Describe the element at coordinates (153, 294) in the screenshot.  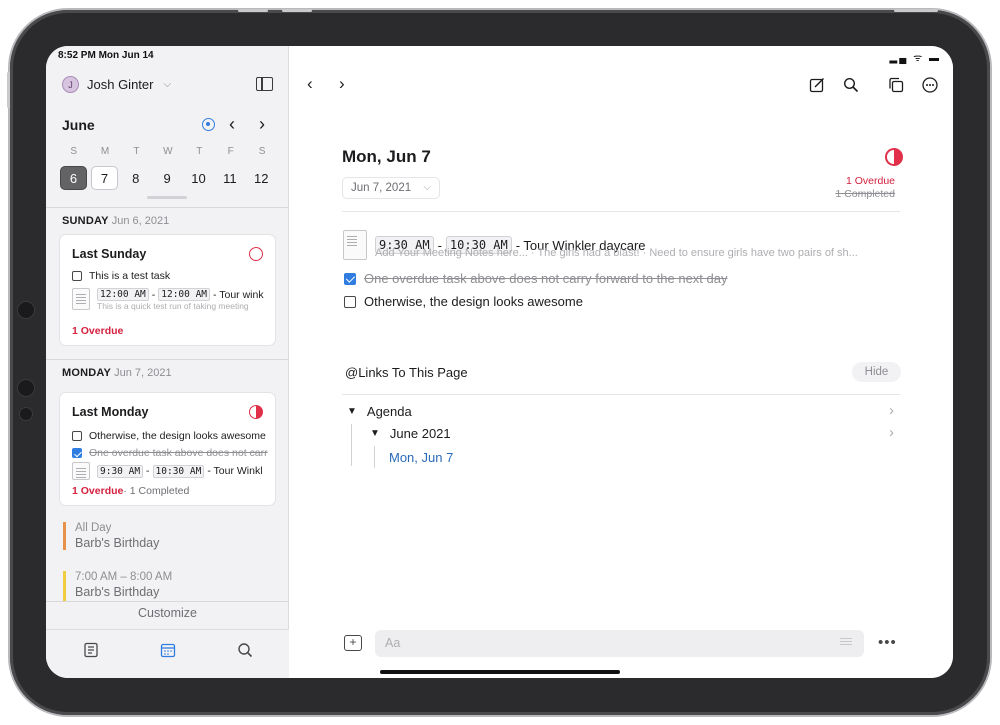
I see `time-dash: -` at that location.